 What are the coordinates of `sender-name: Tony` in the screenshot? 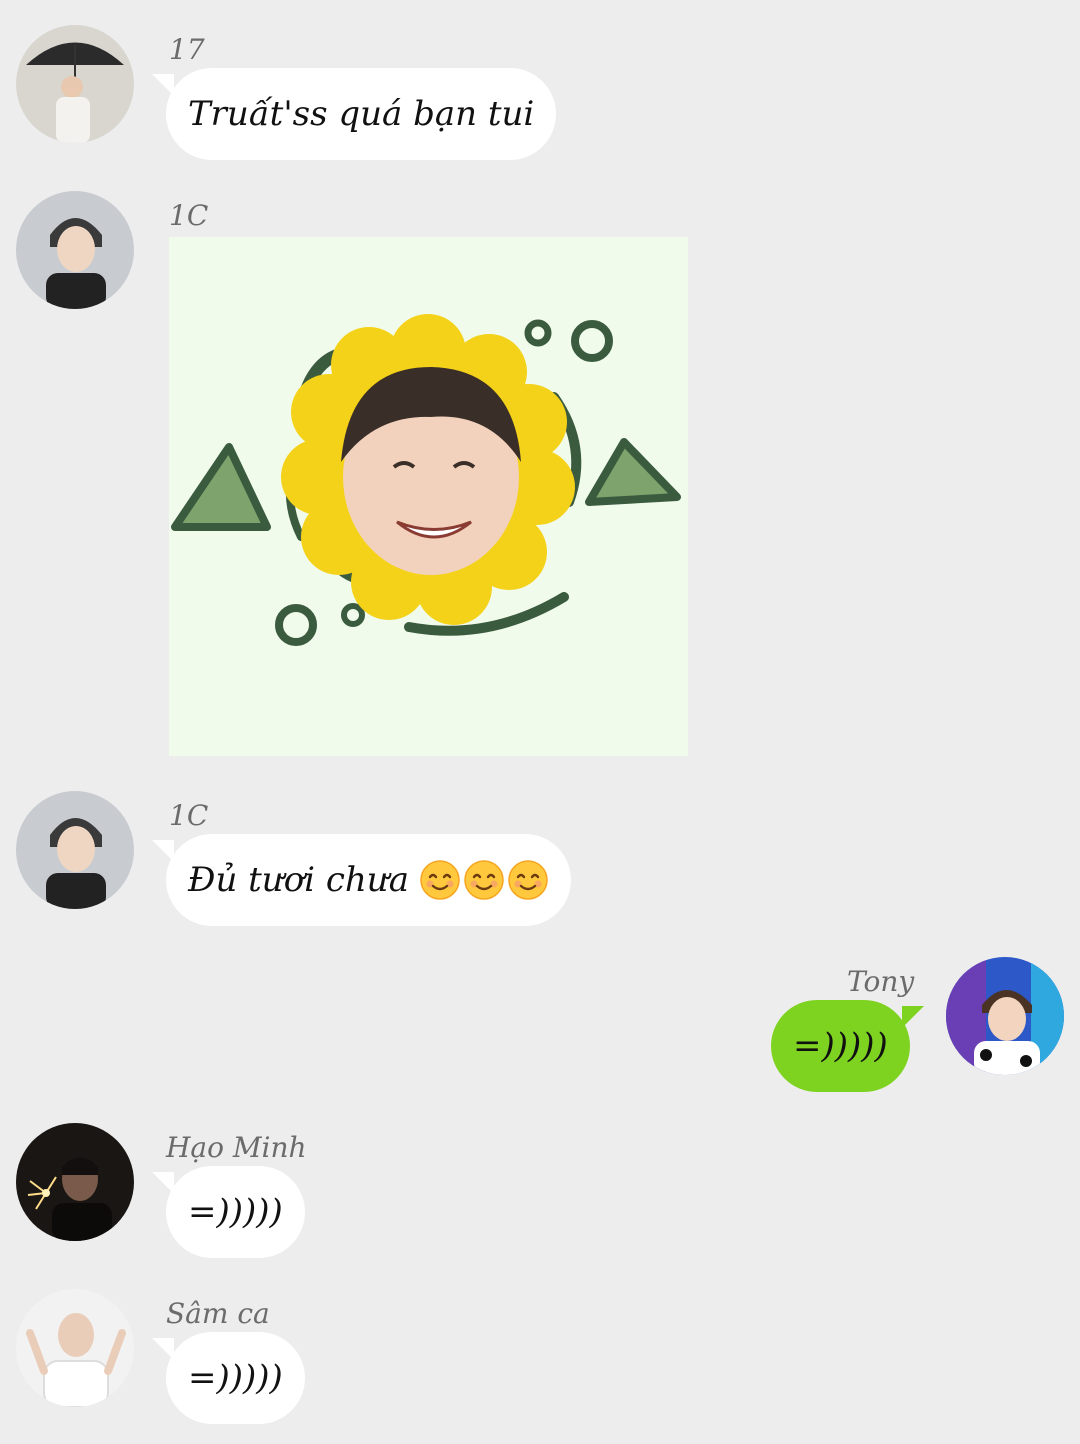 It's located at (881, 981).